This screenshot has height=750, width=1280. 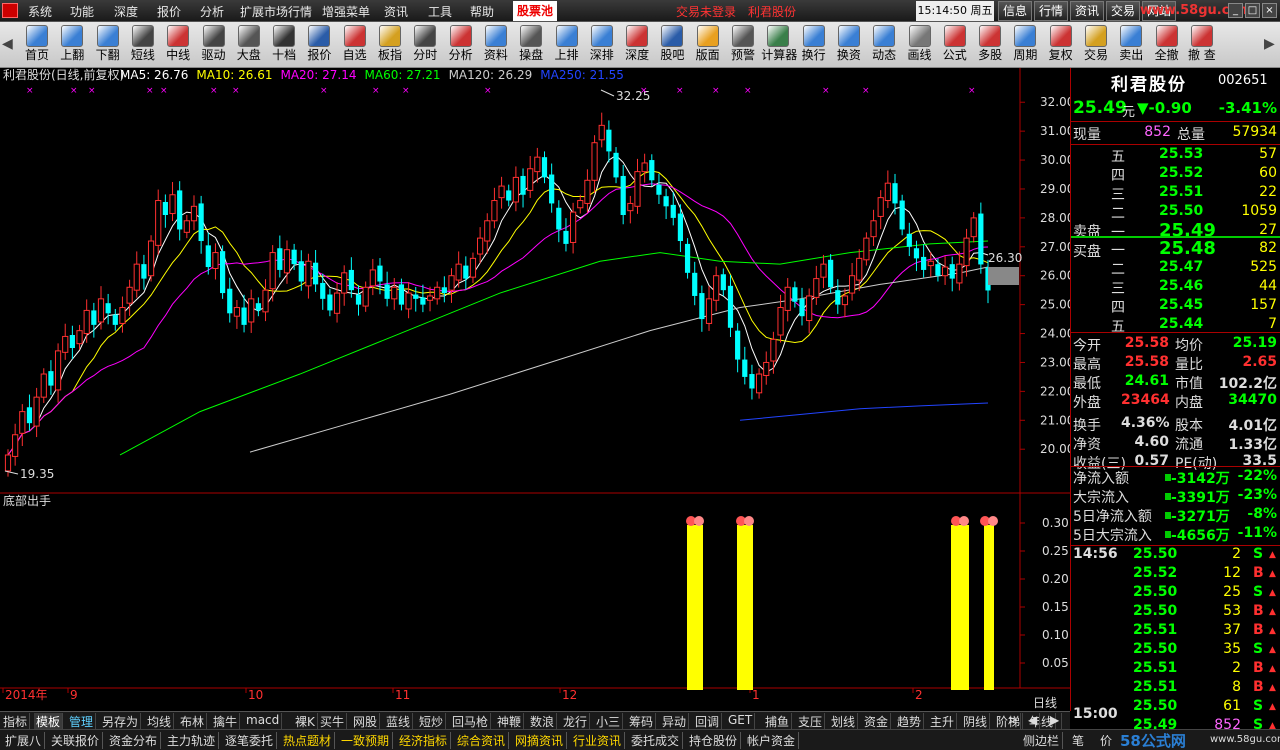 What do you see at coordinates (637, 45) in the screenshot?
I see `toolbar-button-18: 深度` at bounding box center [637, 45].